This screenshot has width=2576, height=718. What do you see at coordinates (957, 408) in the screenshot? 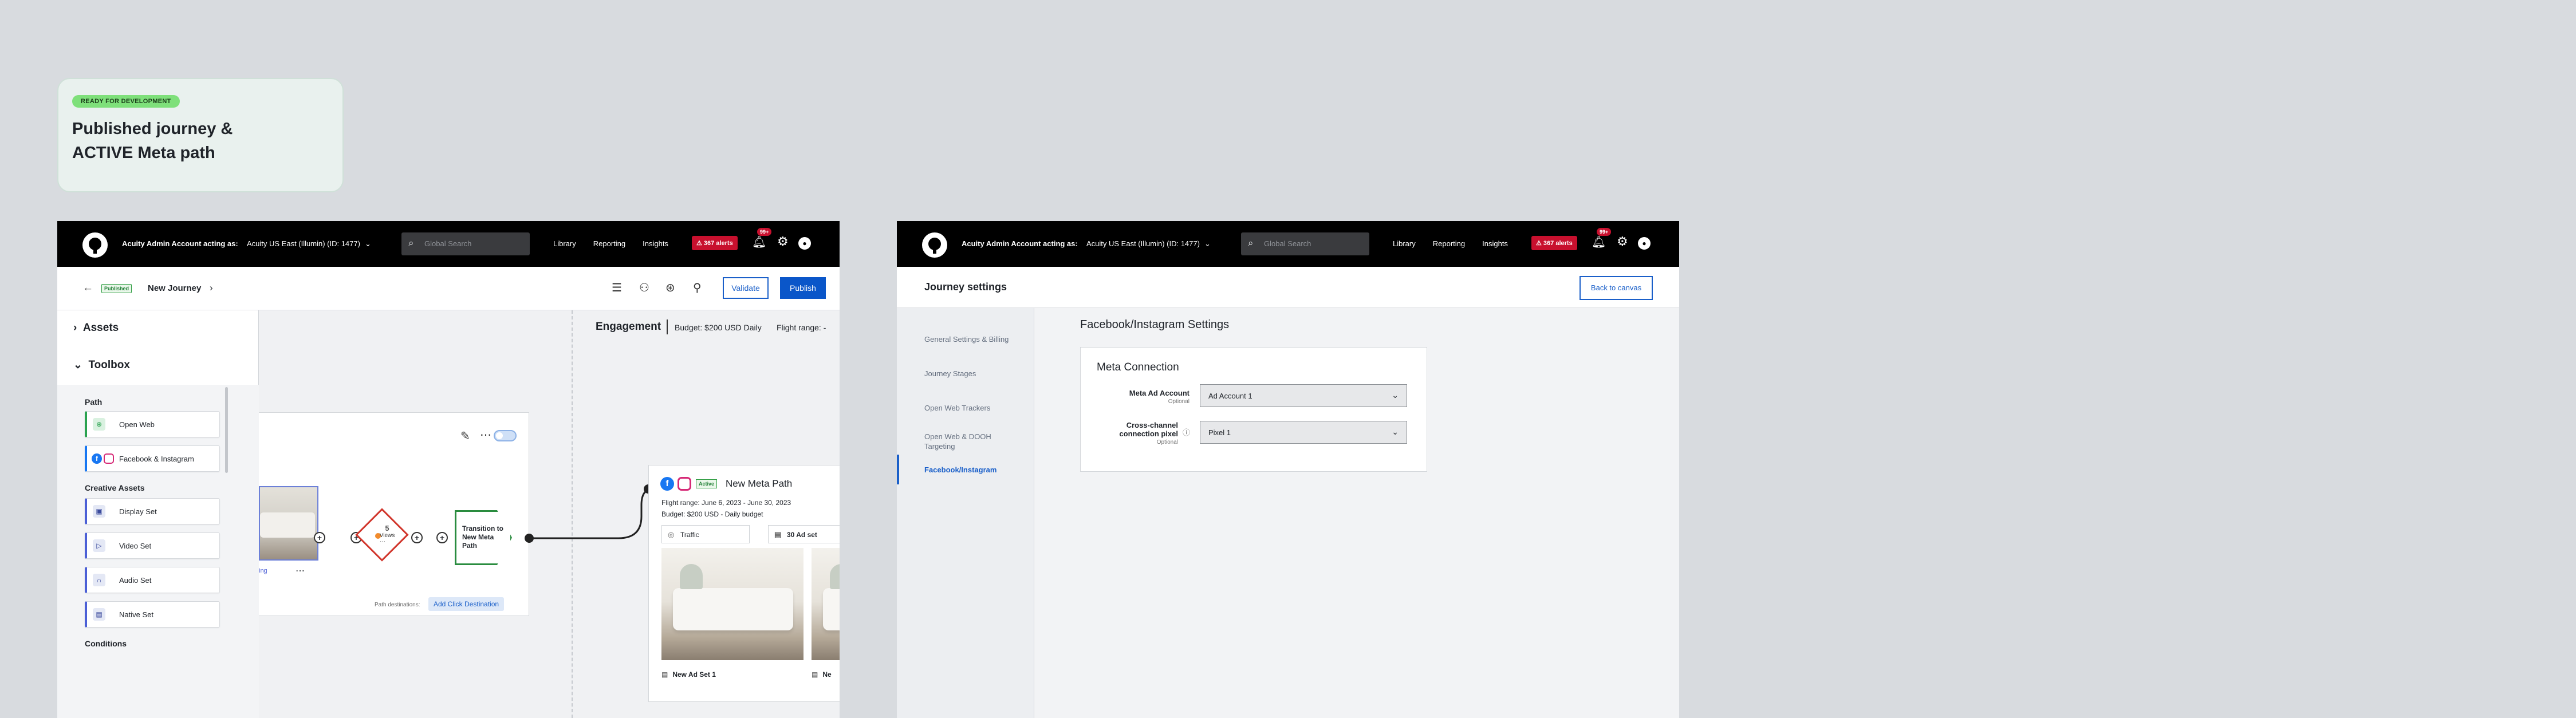
I see `sidebar-item-trackers: Open Web Trackers` at bounding box center [957, 408].